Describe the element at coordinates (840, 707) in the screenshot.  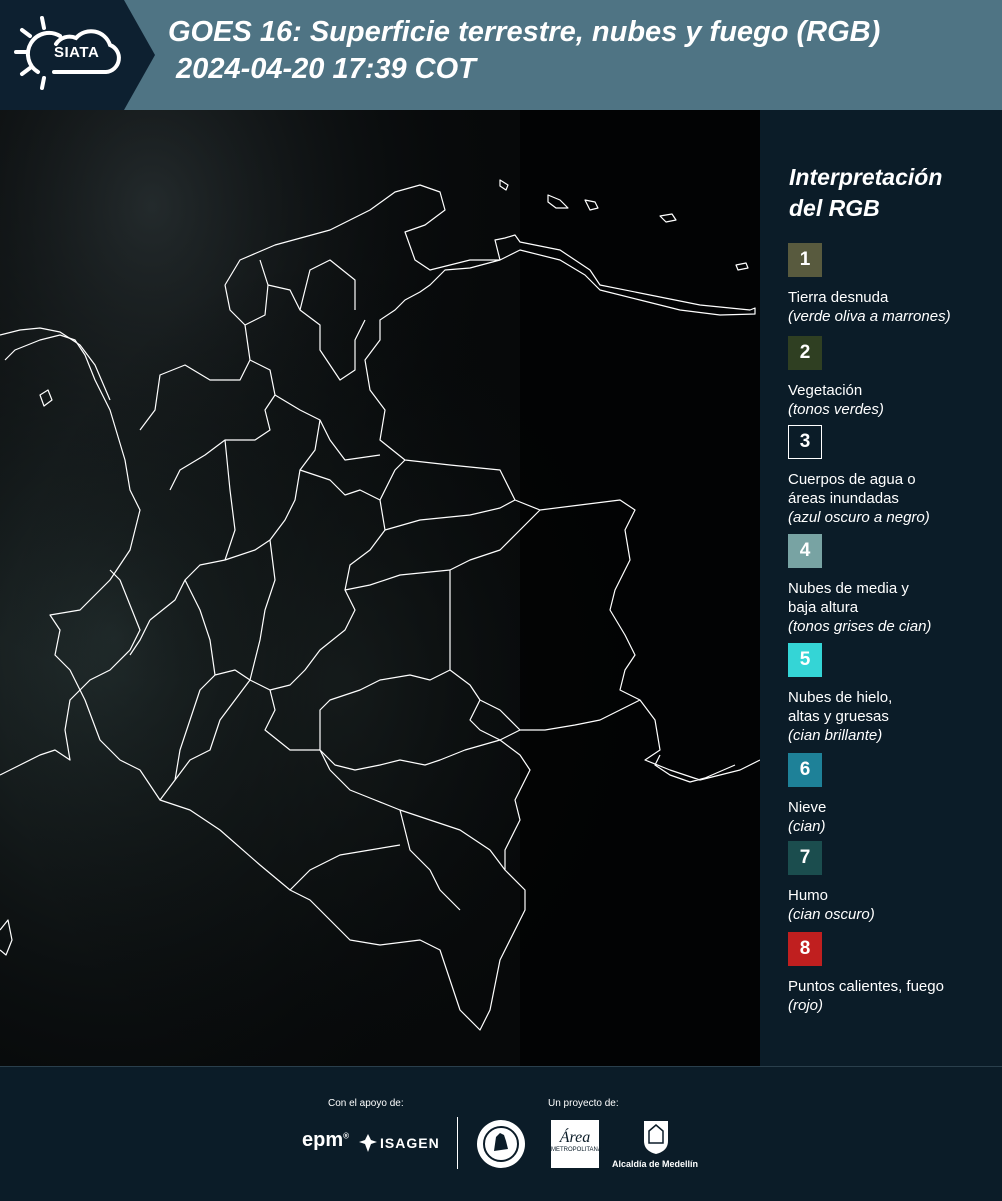
I see `legend-label-5: Nubes de hielo, altas y gruesas` at that location.